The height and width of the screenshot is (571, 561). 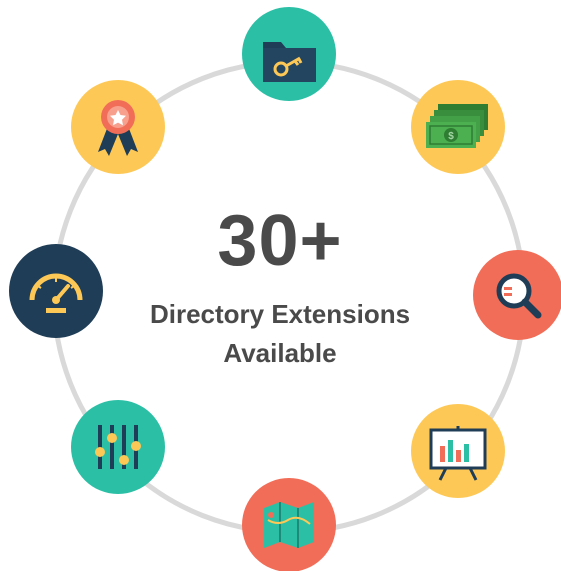 What do you see at coordinates (289, 54) in the screenshot?
I see `key-folder-icon` at bounding box center [289, 54].